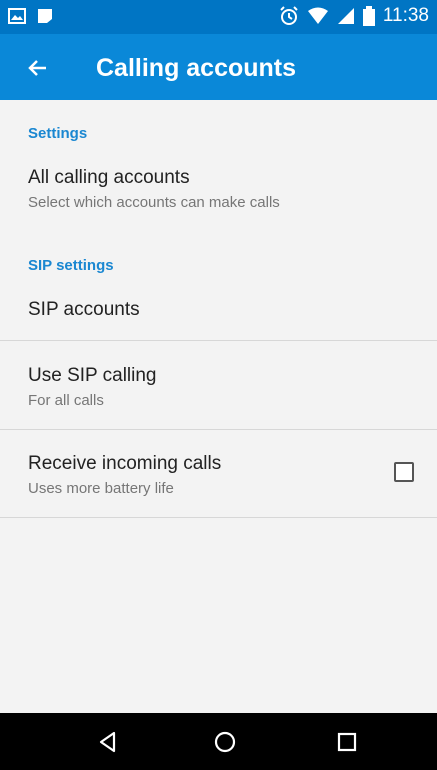 The width and height of the screenshot is (437, 770). What do you see at coordinates (66, 400) in the screenshot?
I see `use-sip-calling-subtitle: For all calls` at bounding box center [66, 400].